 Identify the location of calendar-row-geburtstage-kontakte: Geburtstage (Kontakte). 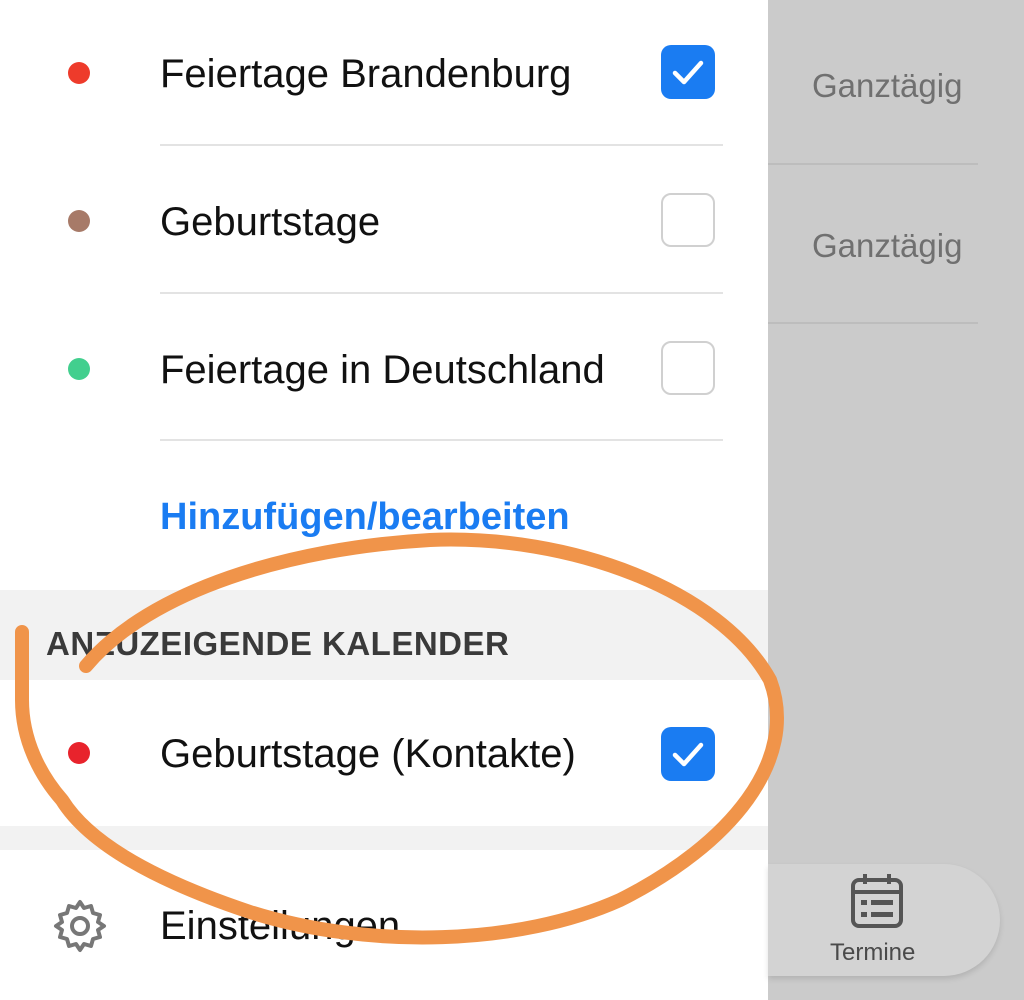
(384, 753).